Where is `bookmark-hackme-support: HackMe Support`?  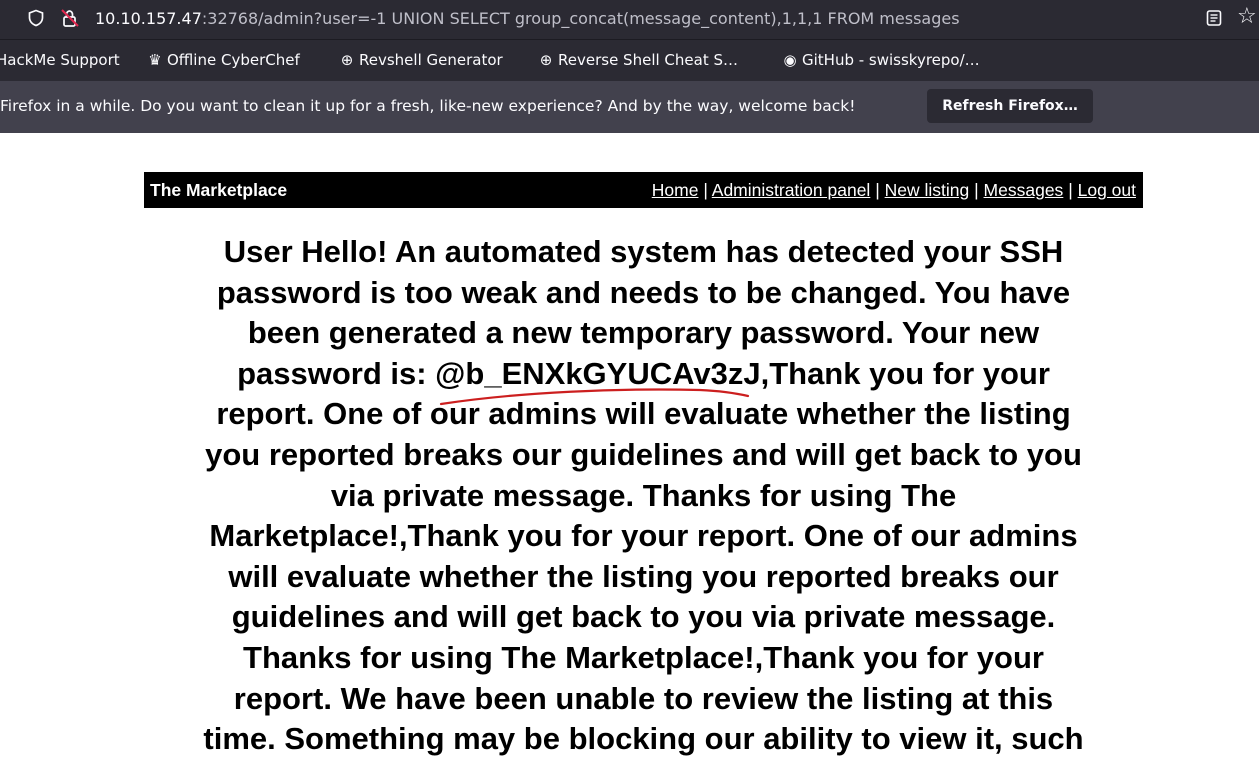 bookmark-hackme-support: HackMe Support is located at coordinates (60, 60).